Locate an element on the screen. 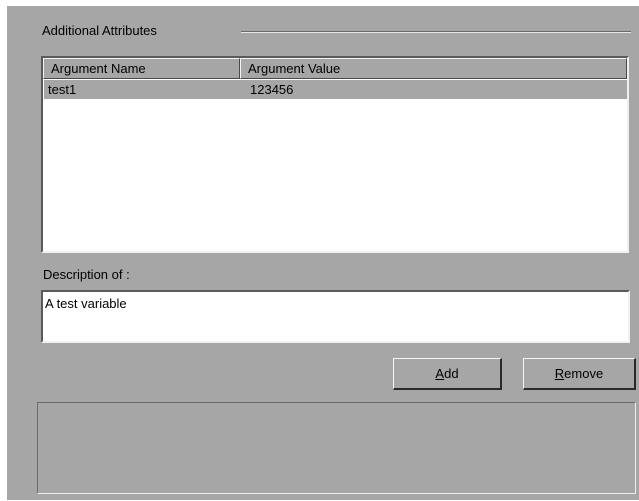 The width and height of the screenshot is (639, 501). group-title: Additional Attributes is located at coordinates (99, 30).